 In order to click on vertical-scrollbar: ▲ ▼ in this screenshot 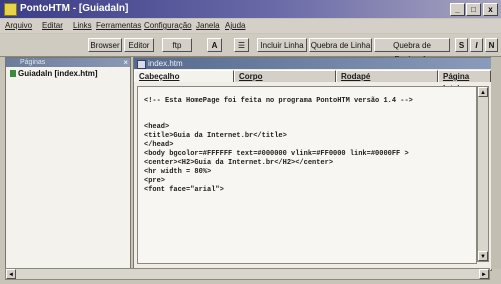, I will do `click(483, 174)`.